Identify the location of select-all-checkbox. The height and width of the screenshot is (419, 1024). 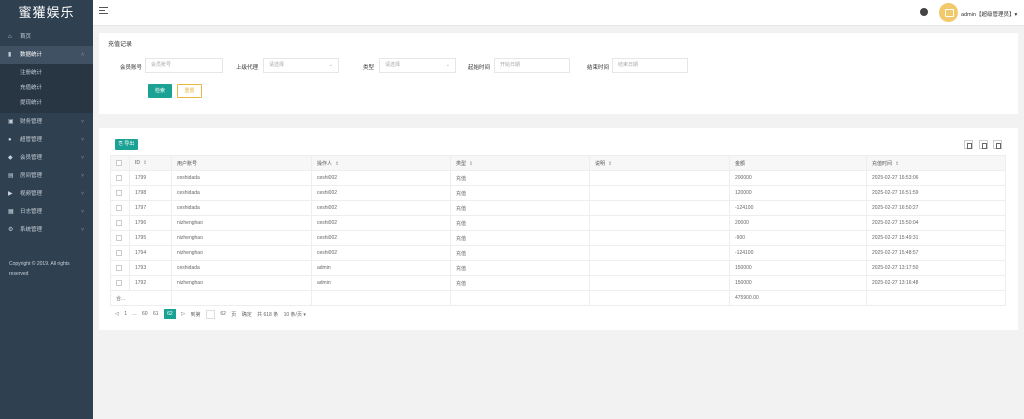
(120, 163).